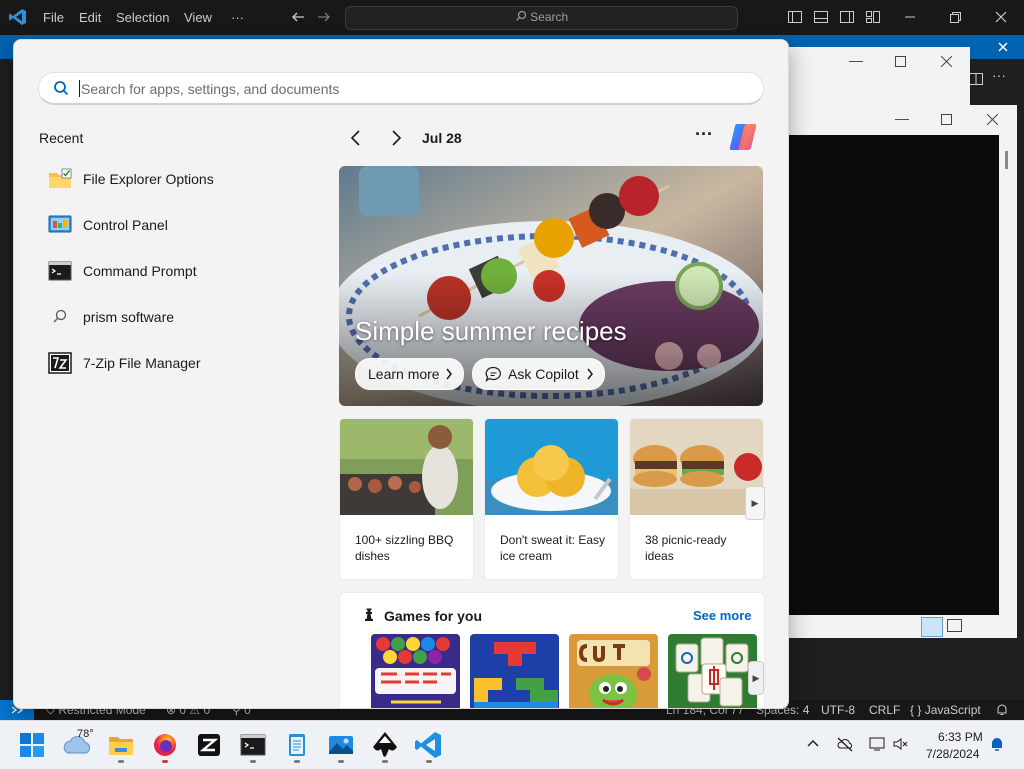 This screenshot has height=769, width=1024. I want to click on editor-more-icon: ···, so click(999, 75).